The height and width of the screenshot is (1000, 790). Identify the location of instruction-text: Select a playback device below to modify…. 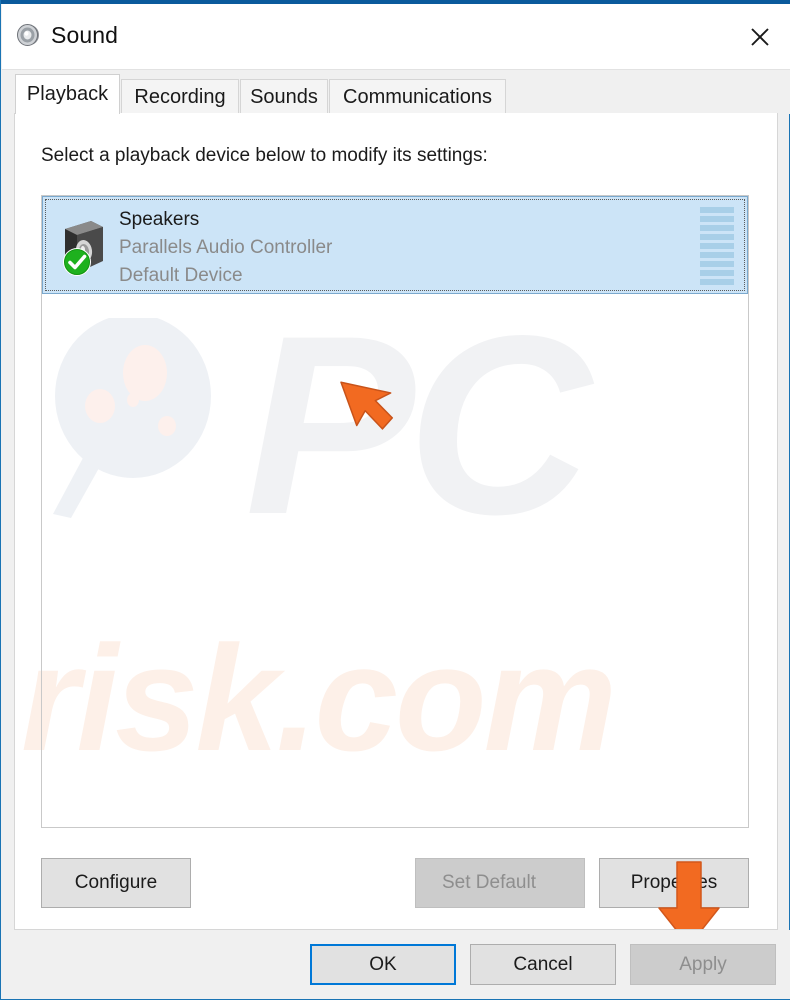
(264, 155).